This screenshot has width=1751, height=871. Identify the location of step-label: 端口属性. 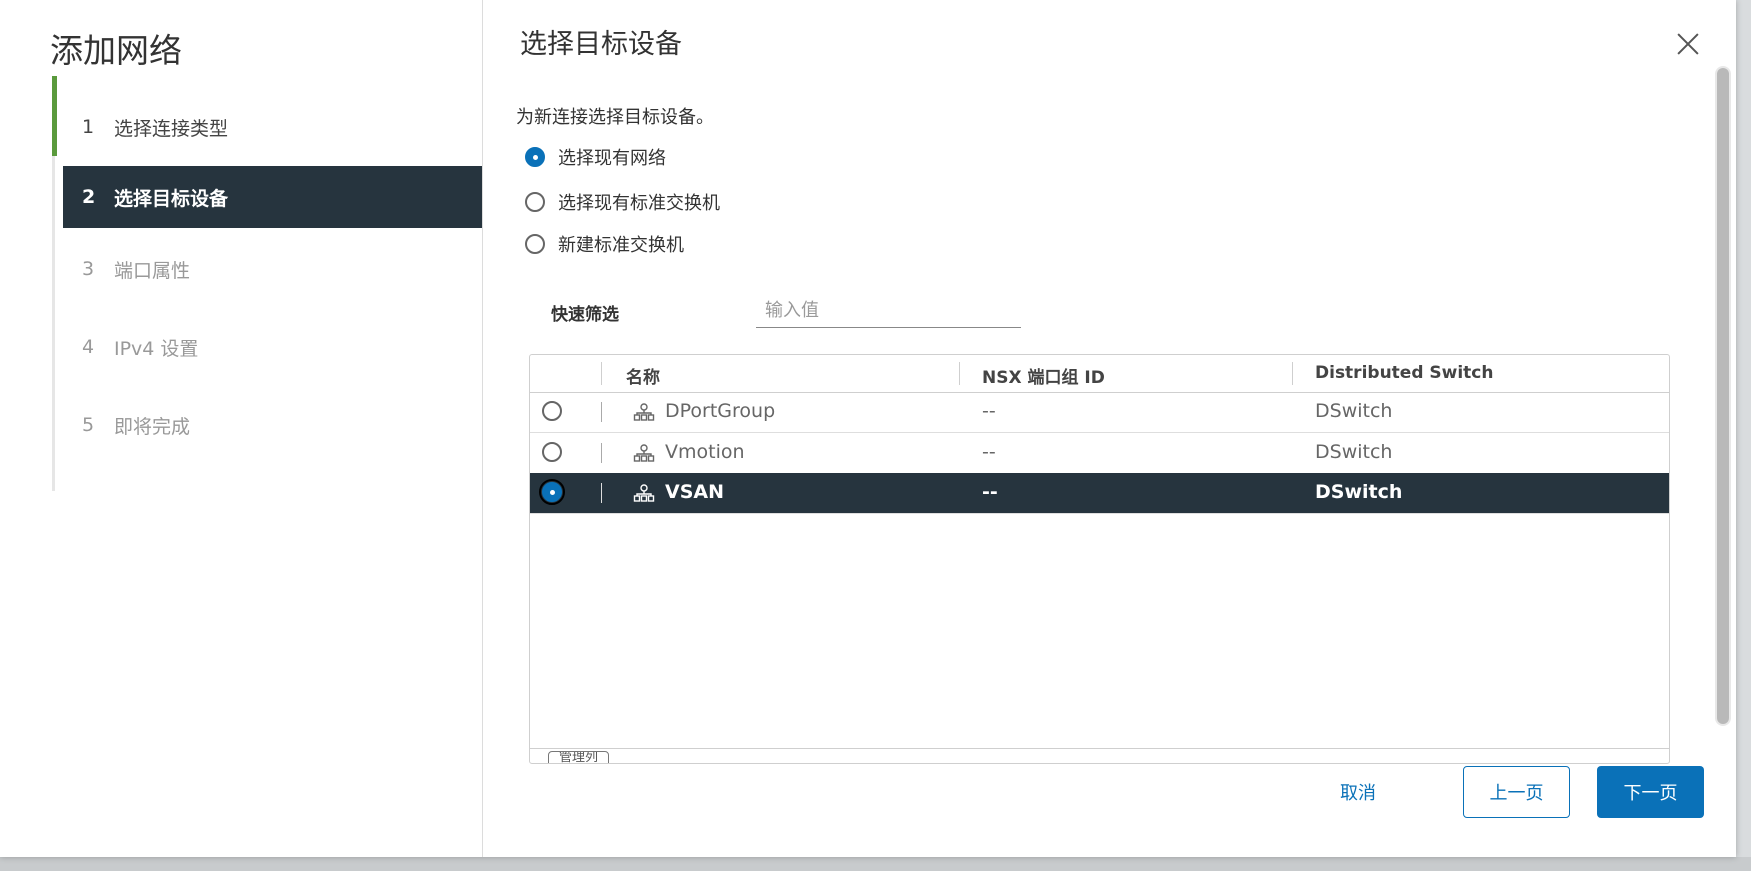
(152, 270).